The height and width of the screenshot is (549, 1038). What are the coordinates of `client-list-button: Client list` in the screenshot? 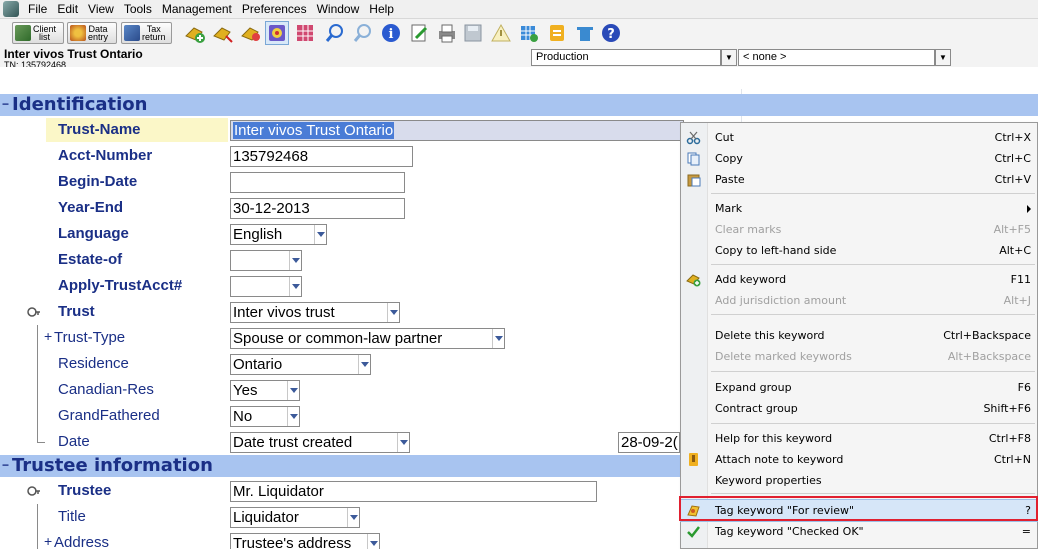 It's located at (38, 33).